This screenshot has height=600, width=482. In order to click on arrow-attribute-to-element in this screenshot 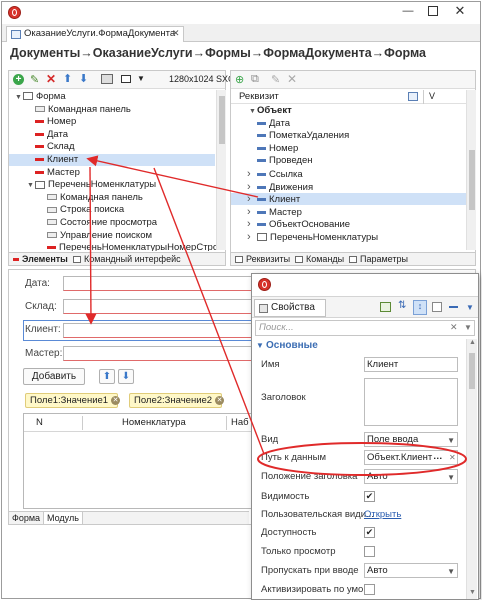, I will do `click(172, 176)`.